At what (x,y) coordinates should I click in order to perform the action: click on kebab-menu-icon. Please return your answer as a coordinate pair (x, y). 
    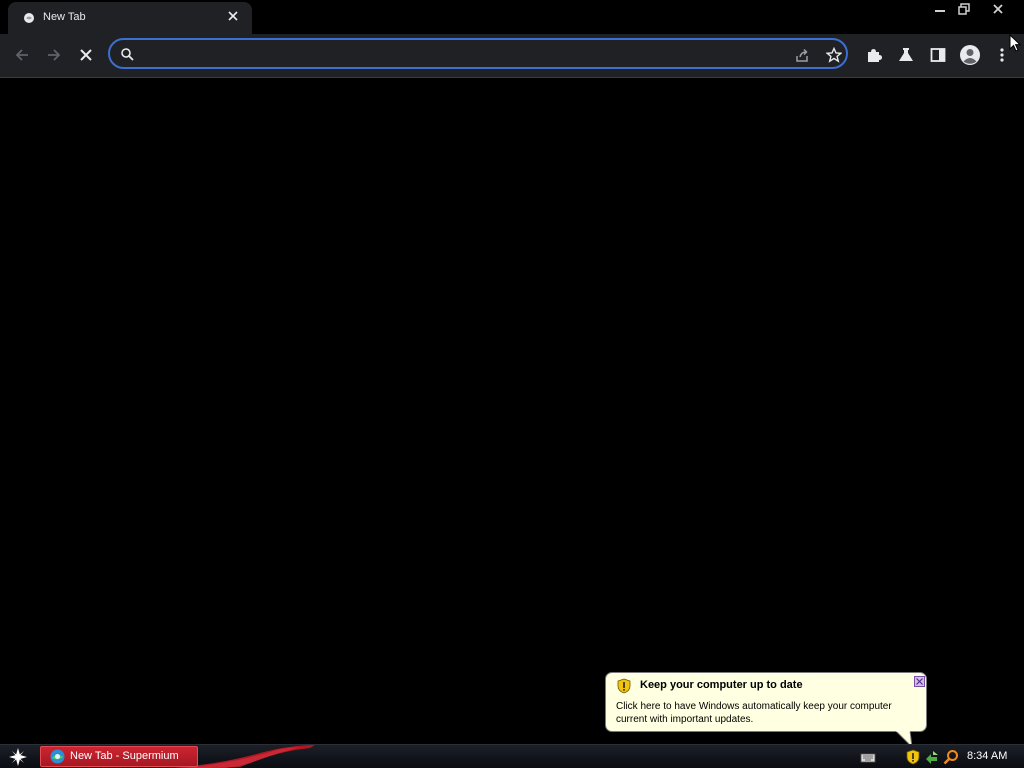
    Looking at the image, I should click on (1002, 55).